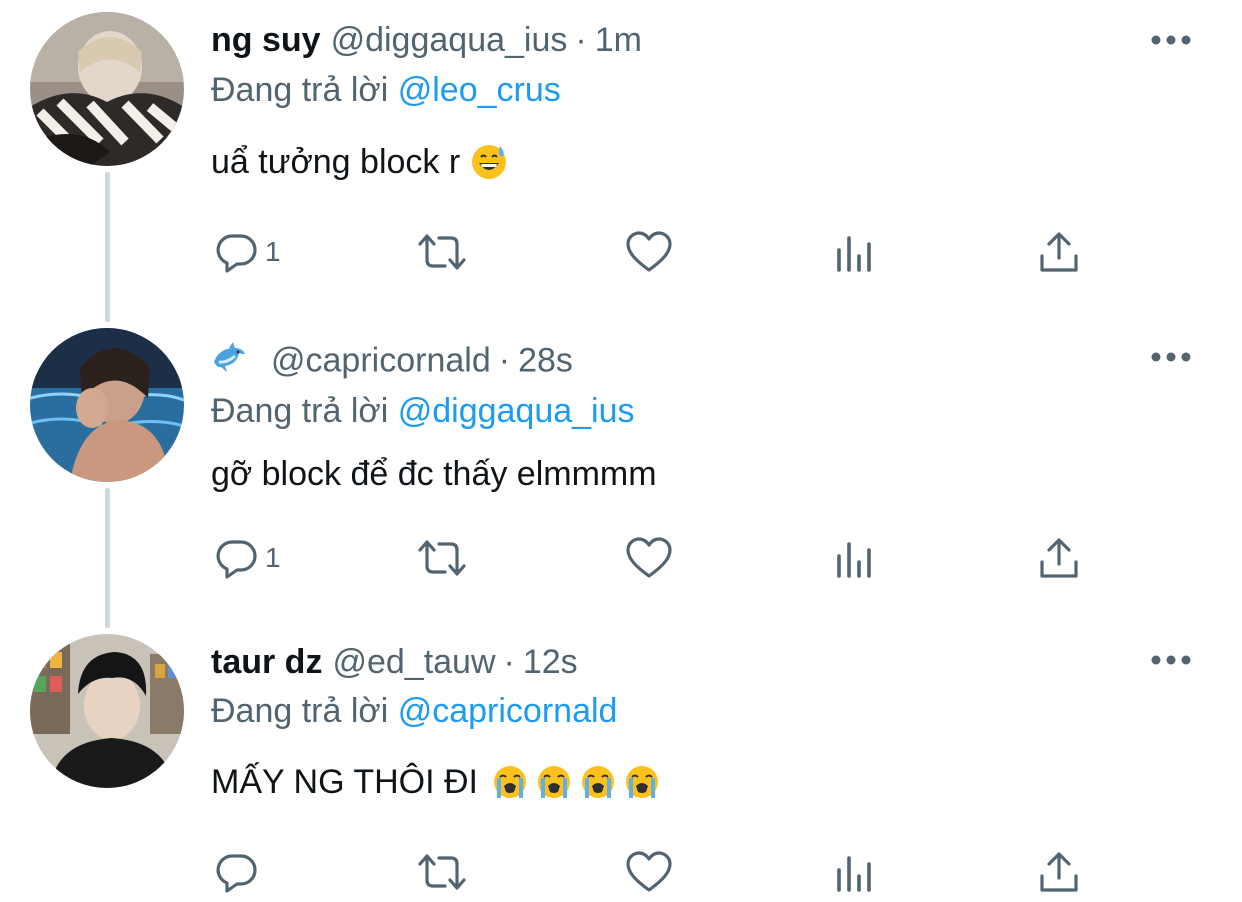 Image resolution: width=1242 pixels, height=902 pixels. What do you see at coordinates (479, 90) in the screenshot?
I see `mention-link: @leo_crus` at bounding box center [479, 90].